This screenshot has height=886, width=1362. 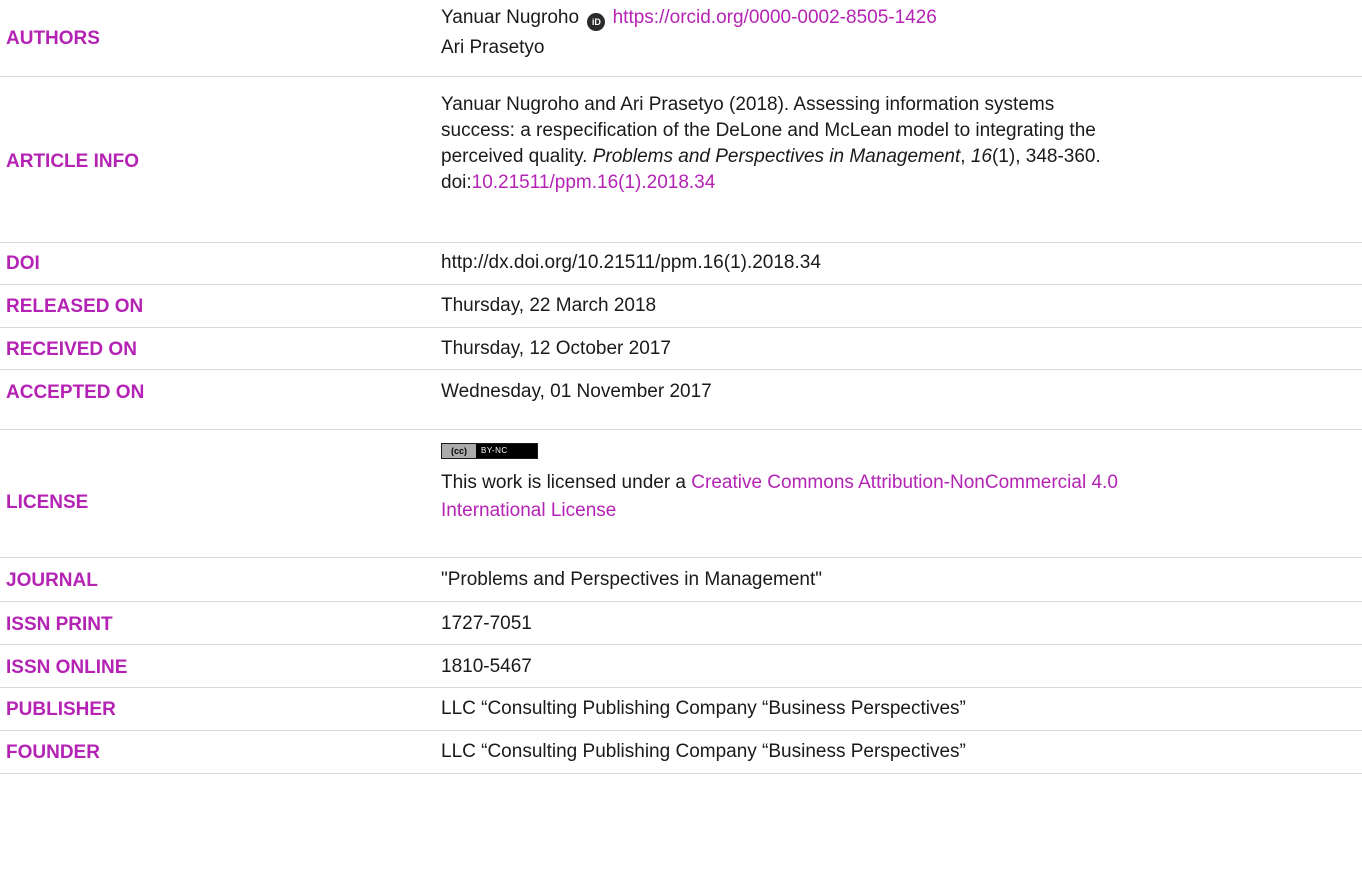 What do you see at coordinates (549, 305) in the screenshot?
I see `released-value: Thursday, 22 March 2018` at bounding box center [549, 305].